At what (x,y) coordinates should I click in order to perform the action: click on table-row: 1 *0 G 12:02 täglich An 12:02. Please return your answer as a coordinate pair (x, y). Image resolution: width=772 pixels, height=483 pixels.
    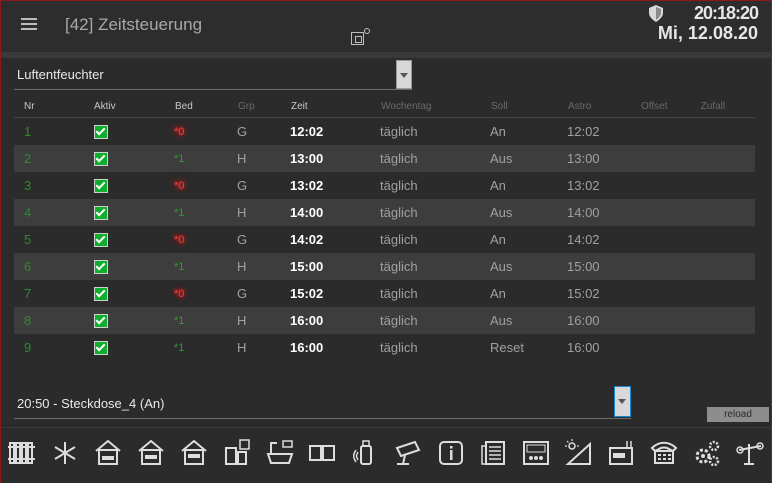
    Looking at the image, I should click on (384, 132).